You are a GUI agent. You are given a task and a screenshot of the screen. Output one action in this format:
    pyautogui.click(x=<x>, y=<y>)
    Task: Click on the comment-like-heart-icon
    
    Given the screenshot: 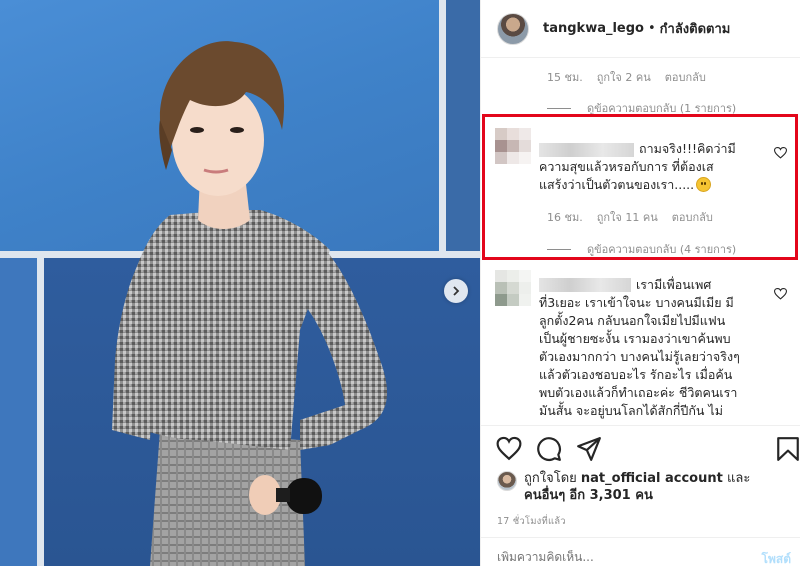 What is the action you would take?
    pyautogui.click(x=780, y=294)
    